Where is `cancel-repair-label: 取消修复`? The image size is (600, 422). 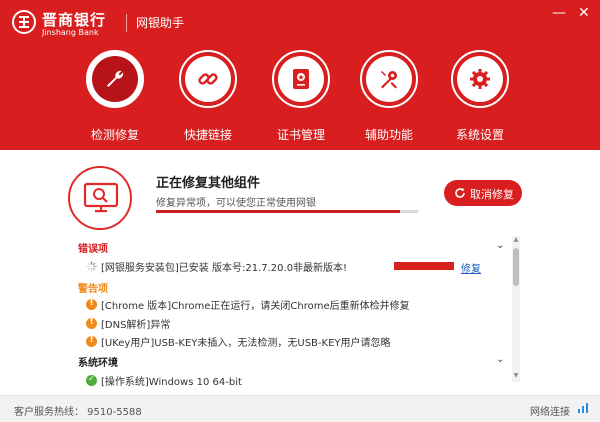
cancel-repair-label: 取消修复 is located at coordinates (492, 194).